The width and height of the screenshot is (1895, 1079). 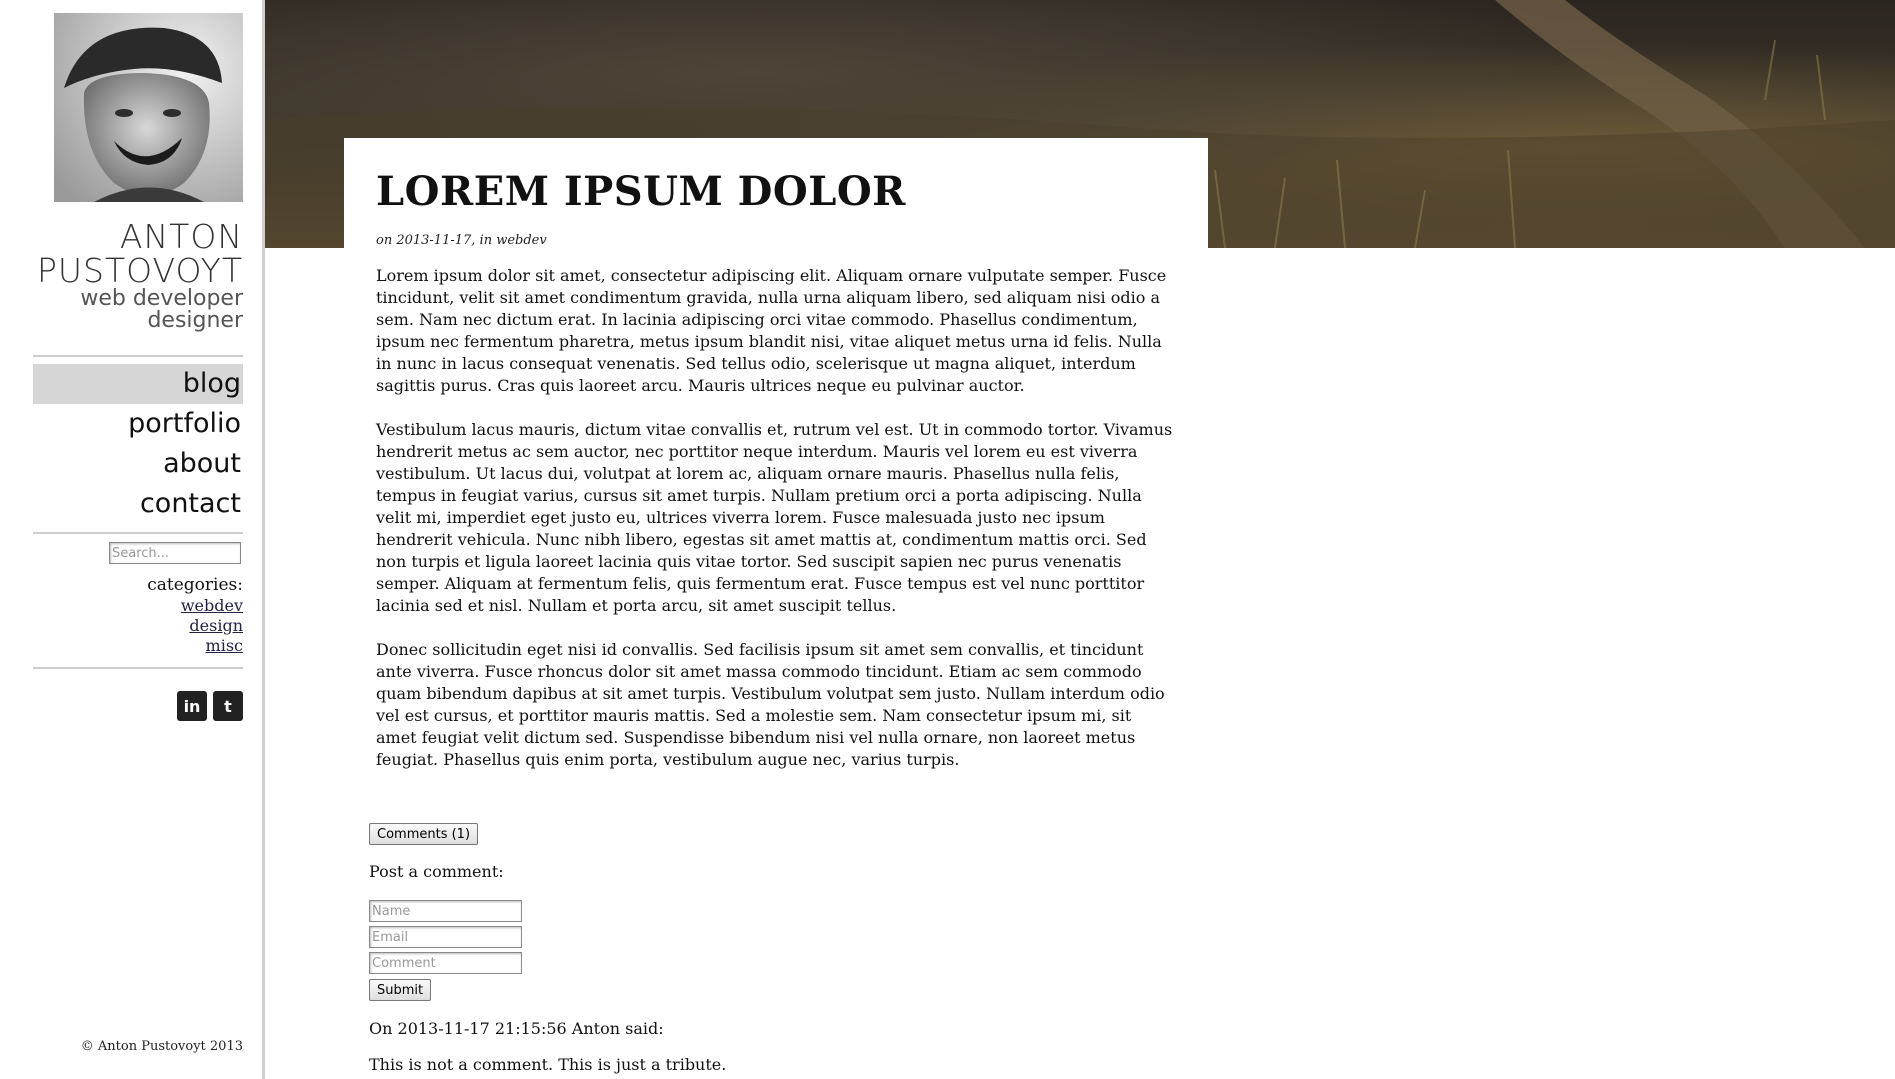 What do you see at coordinates (175, 553) in the screenshot?
I see `search-input` at bounding box center [175, 553].